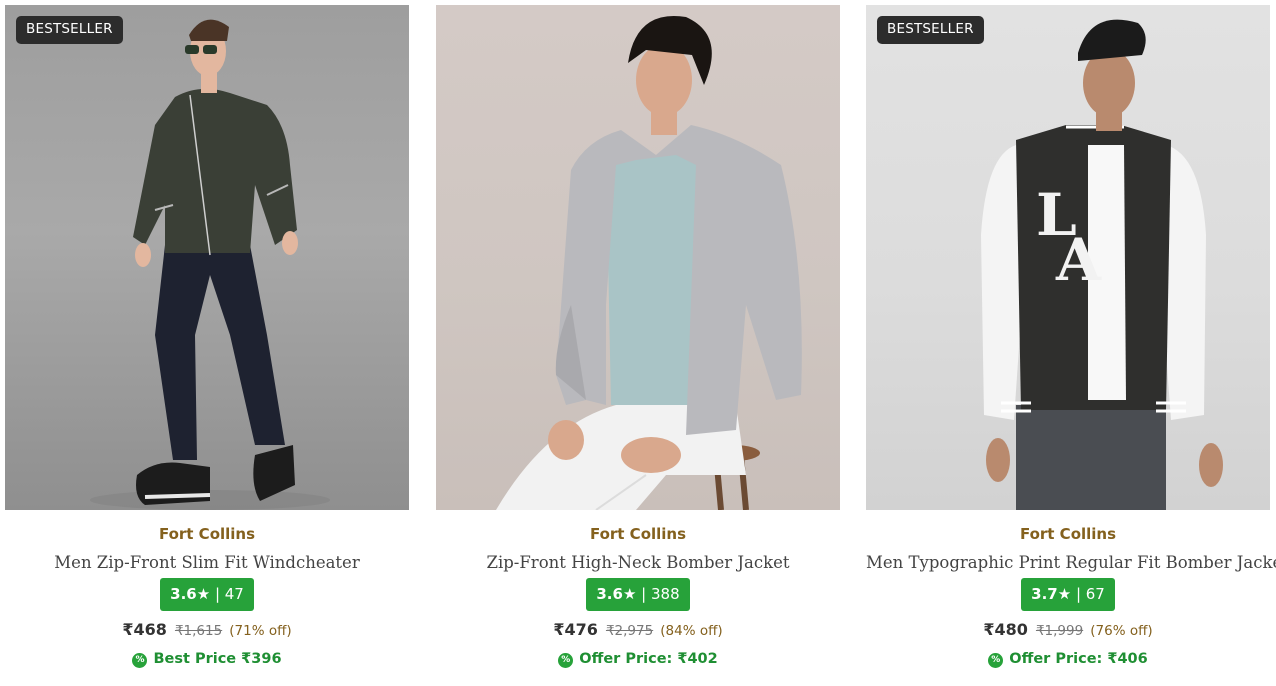  I want to click on selling-price: ₹468, so click(144, 629).